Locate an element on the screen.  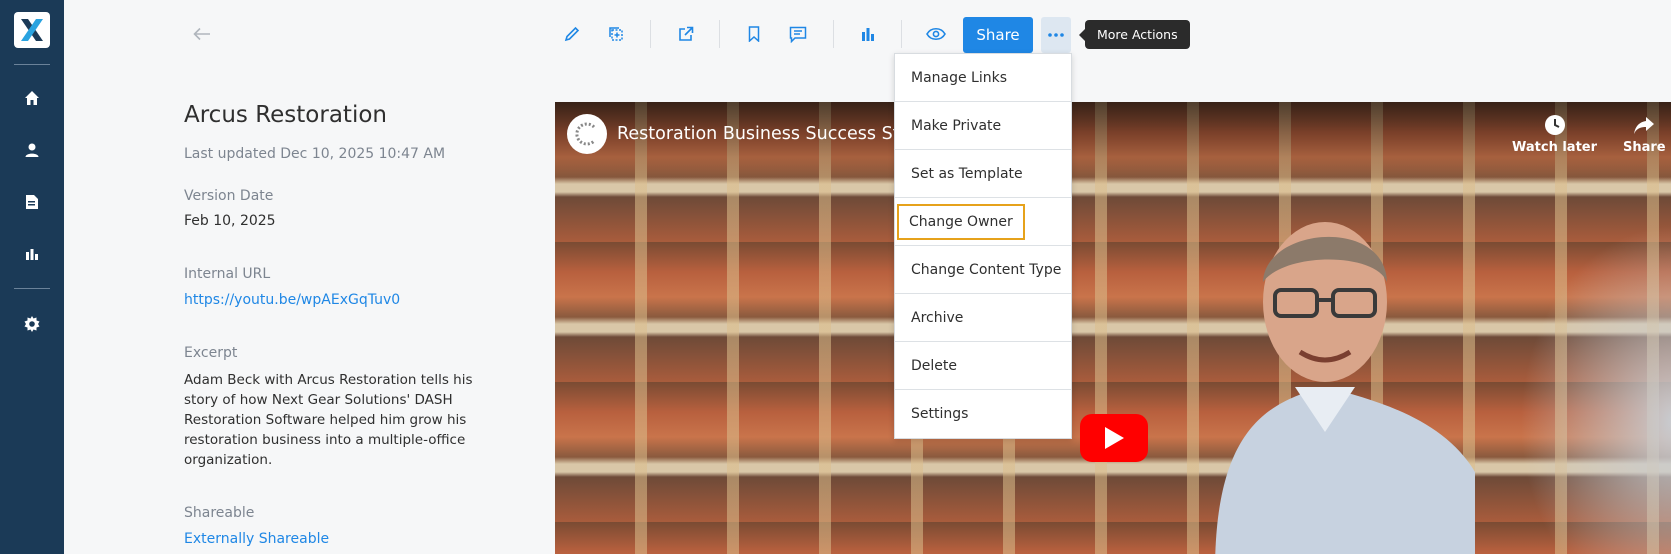
menu-item-label: Change Content Type is located at coordinates (986, 269).